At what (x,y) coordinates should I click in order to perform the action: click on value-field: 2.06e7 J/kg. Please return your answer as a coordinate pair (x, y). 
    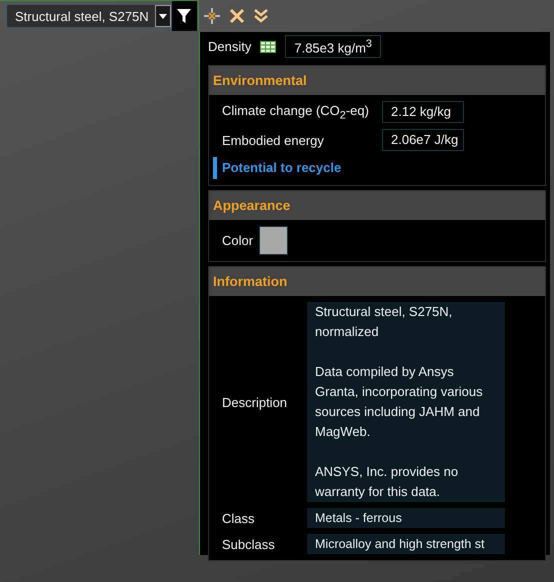
    Looking at the image, I should click on (423, 140).